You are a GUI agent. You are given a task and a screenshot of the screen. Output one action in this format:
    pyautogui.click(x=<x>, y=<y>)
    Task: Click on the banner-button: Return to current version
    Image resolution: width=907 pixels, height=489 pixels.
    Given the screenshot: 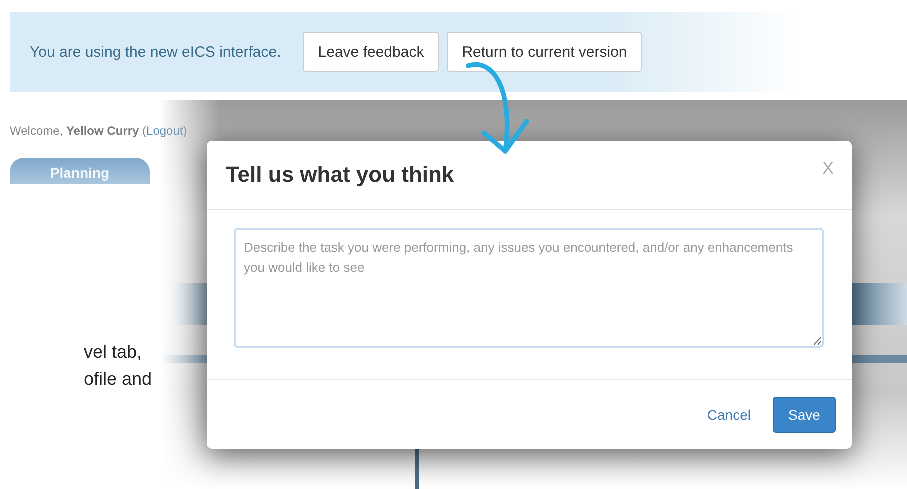 What is the action you would take?
    pyautogui.click(x=544, y=52)
    